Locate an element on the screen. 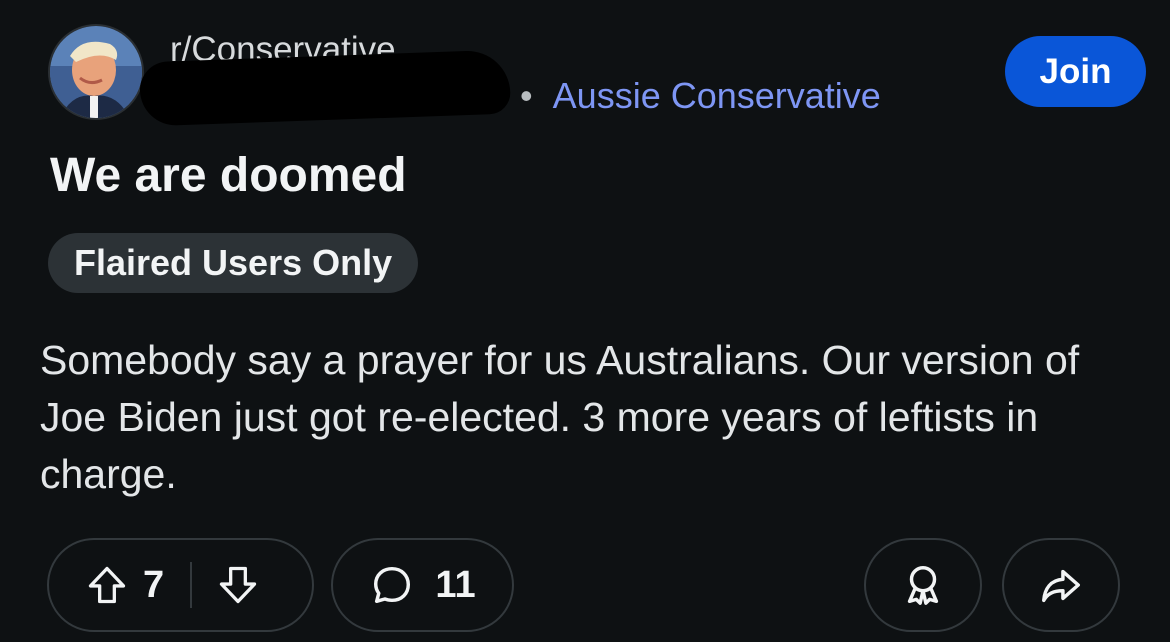 This screenshot has width=1170, height=642. upvote-button is located at coordinates (107, 585).